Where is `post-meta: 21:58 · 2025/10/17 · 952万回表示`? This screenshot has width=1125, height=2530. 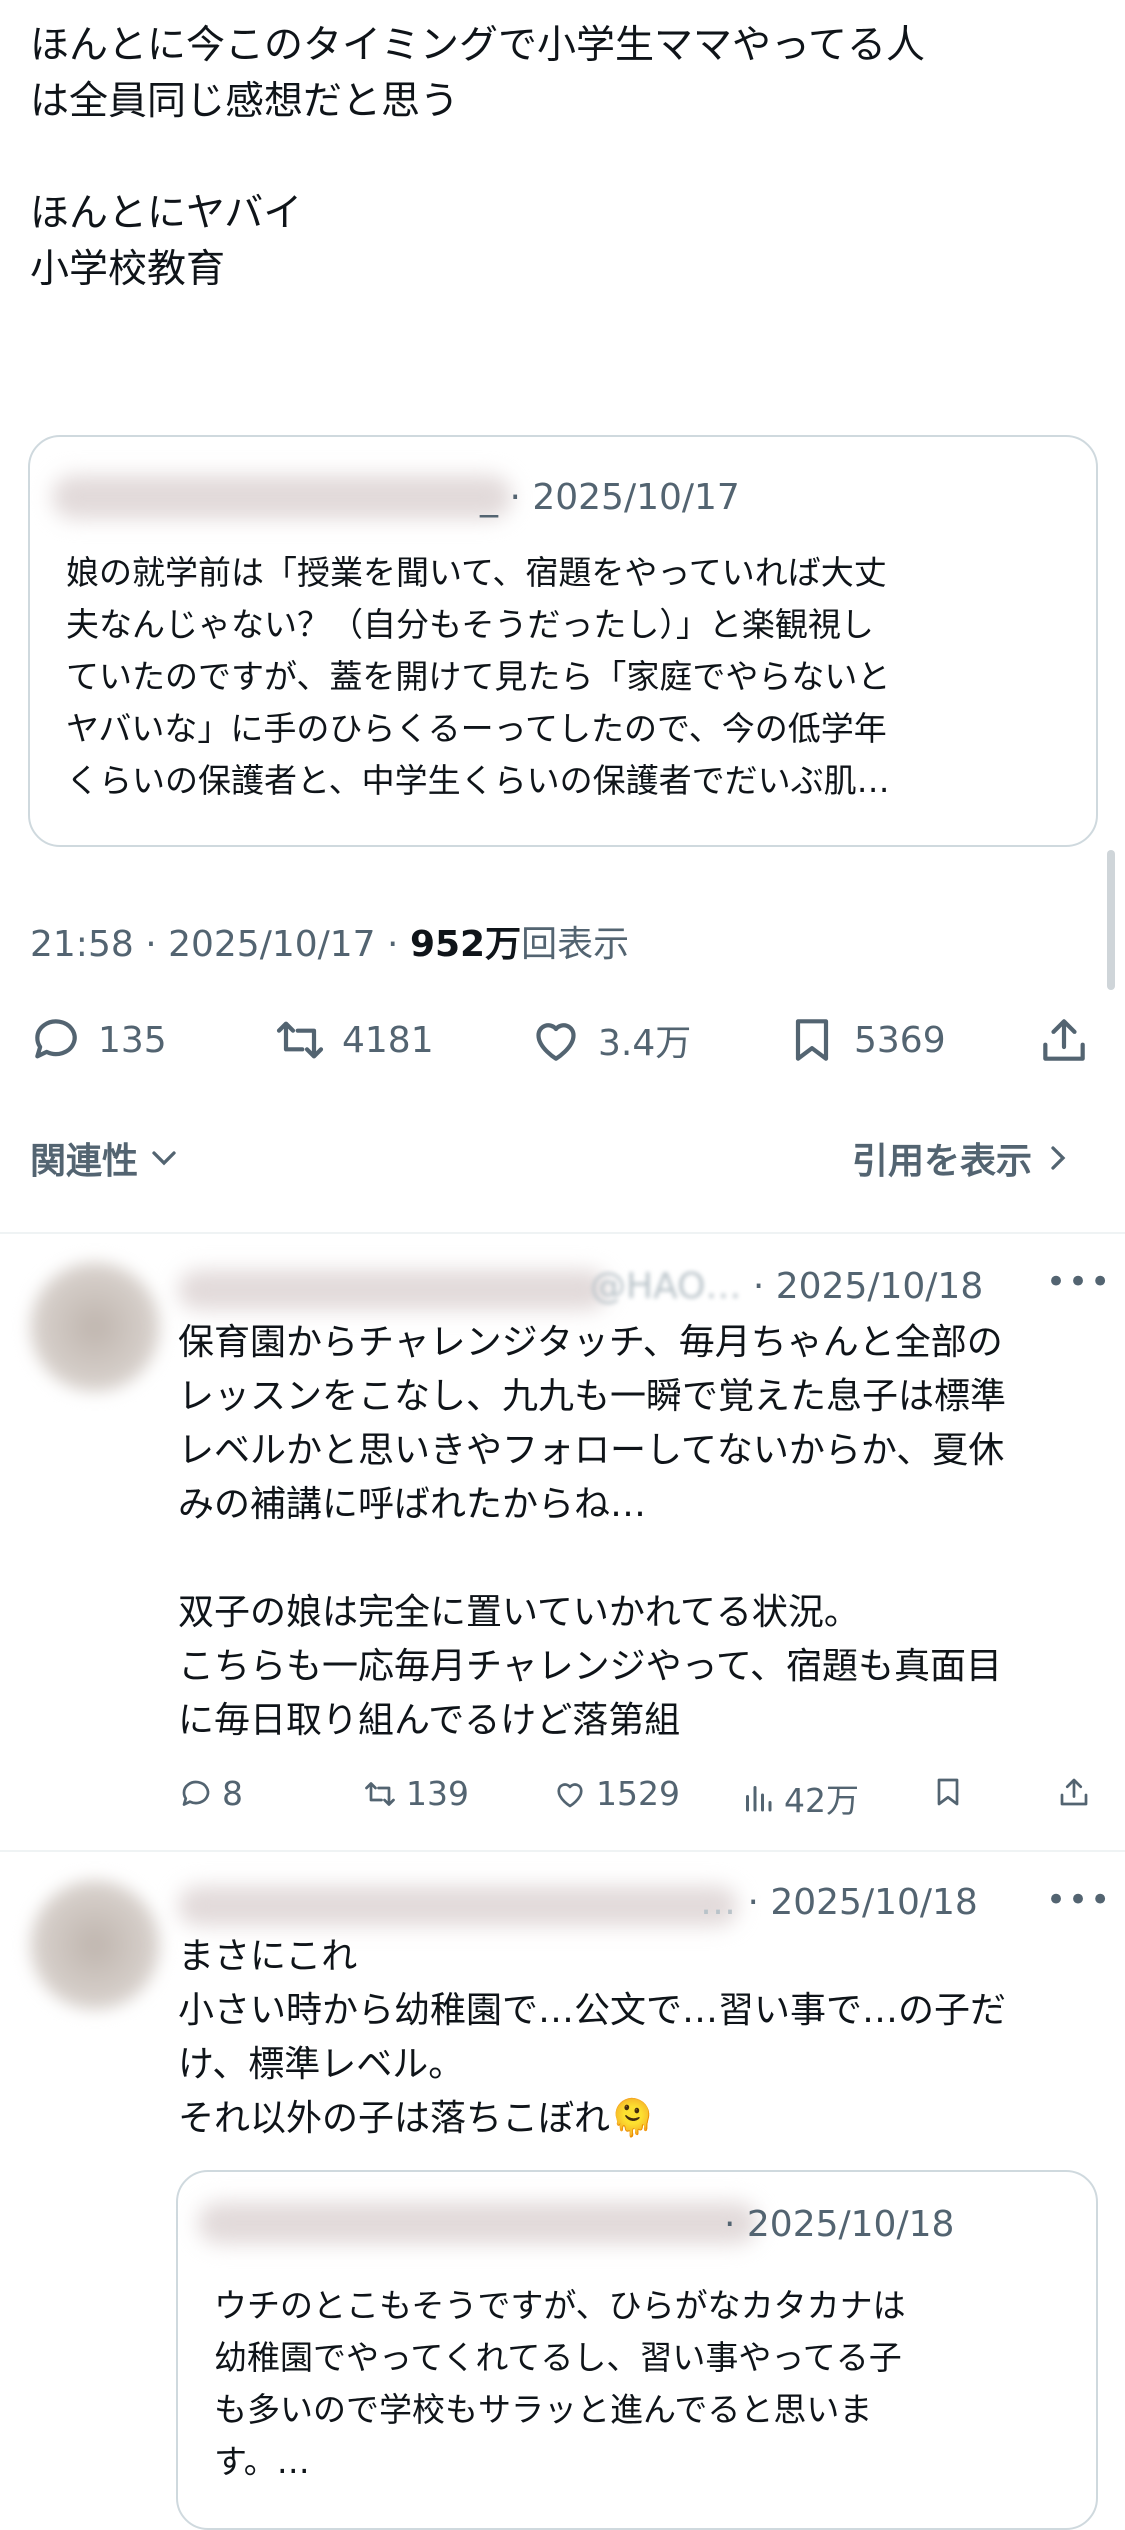 post-meta: 21:58 · 2025/10/17 · 952万回表示 is located at coordinates (330, 944).